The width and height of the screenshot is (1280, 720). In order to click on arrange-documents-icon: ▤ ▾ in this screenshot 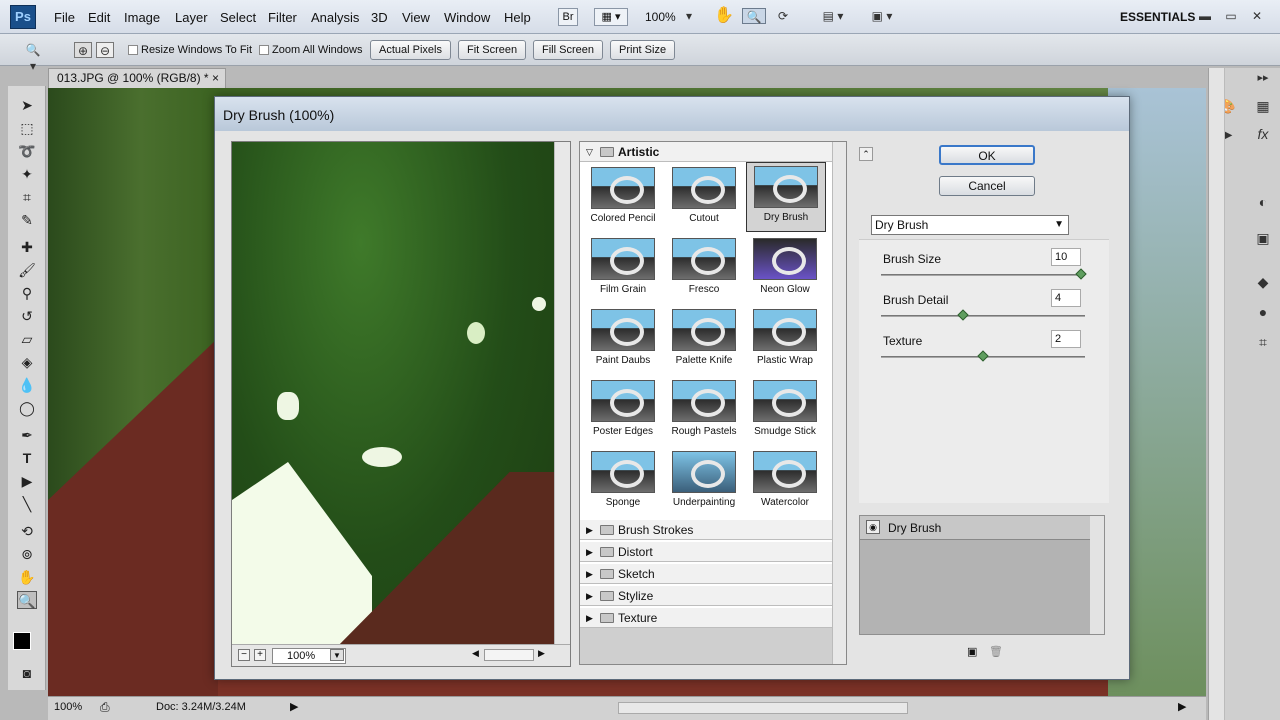, I will do `click(833, 16)`.